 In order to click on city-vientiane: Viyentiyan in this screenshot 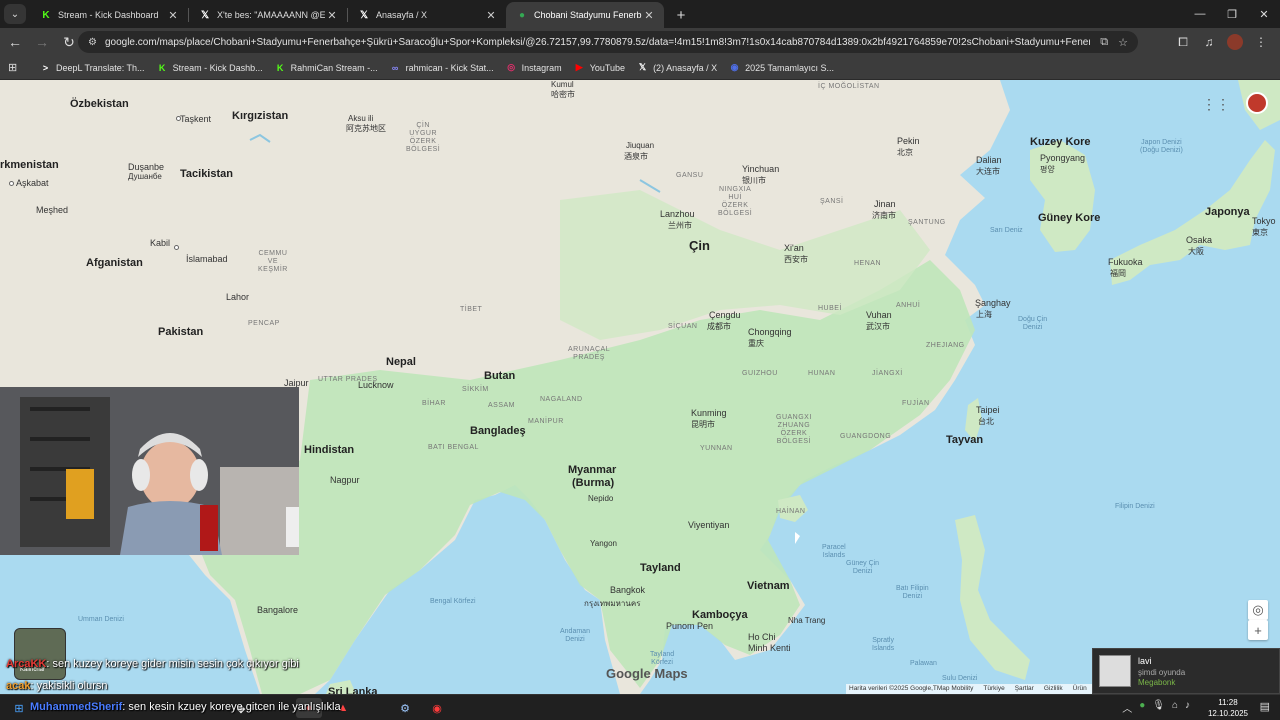, I will do `click(708, 525)`.